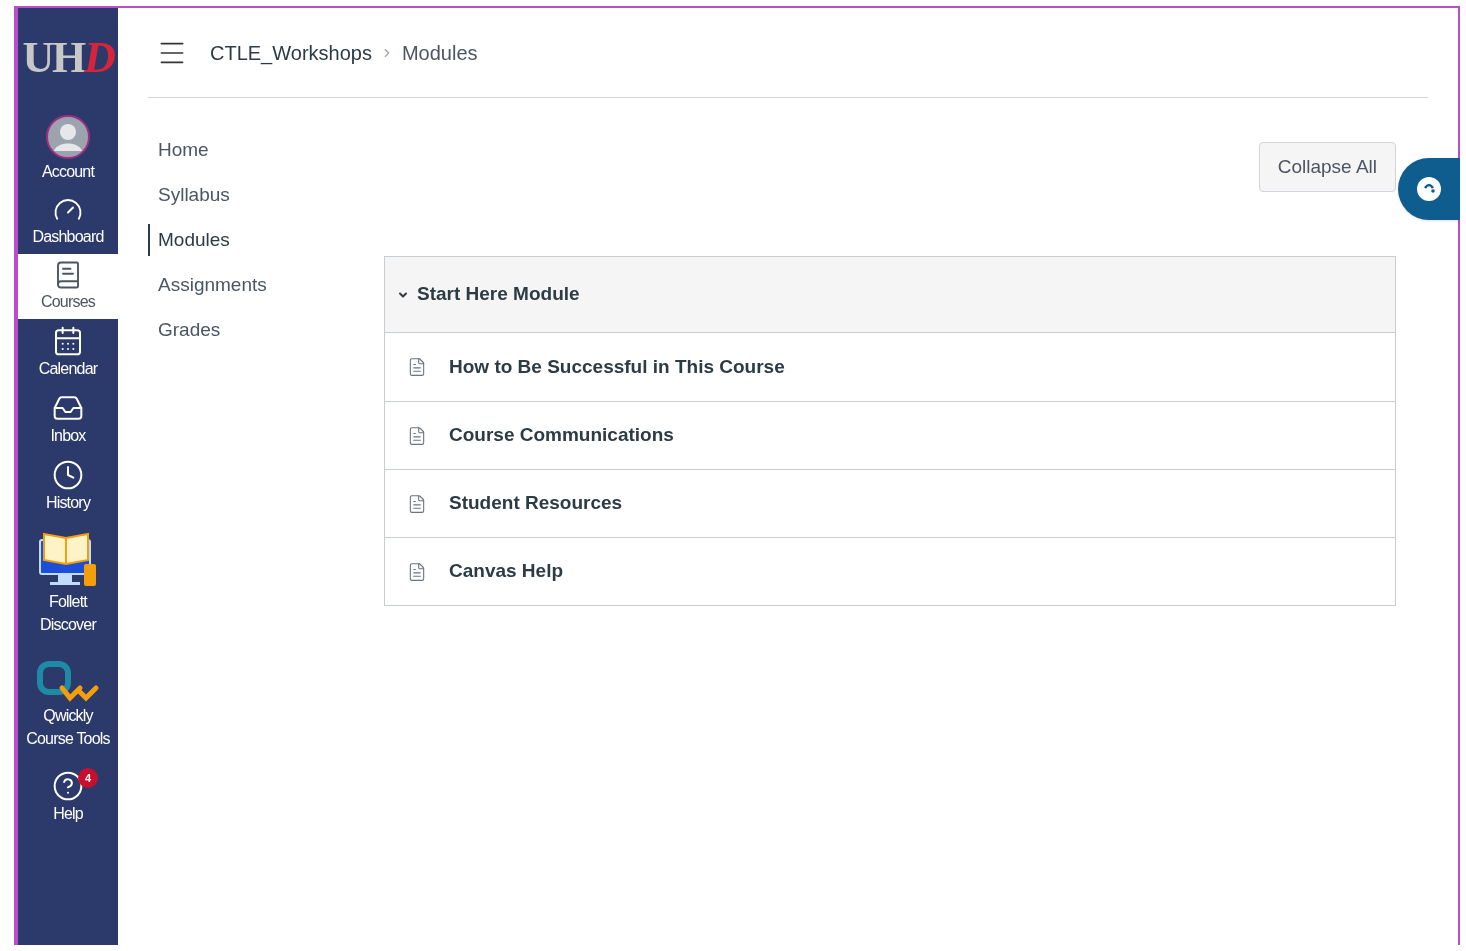 This screenshot has width=1466, height=951. What do you see at coordinates (68, 585) in the screenshot?
I see `global-nav-item: Follett Discover` at bounding box center [68, 585].